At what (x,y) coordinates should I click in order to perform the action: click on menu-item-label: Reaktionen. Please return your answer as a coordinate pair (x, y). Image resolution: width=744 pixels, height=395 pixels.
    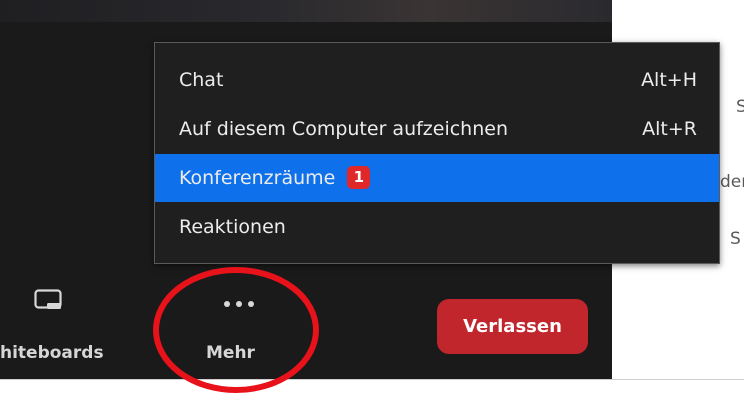
    Looking at the image, I should click on (232, 227).